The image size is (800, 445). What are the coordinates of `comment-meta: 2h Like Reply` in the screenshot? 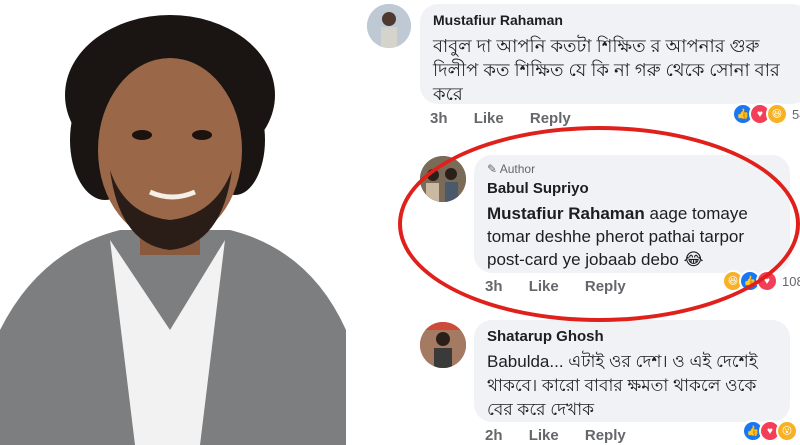 It's located at (566, 435).